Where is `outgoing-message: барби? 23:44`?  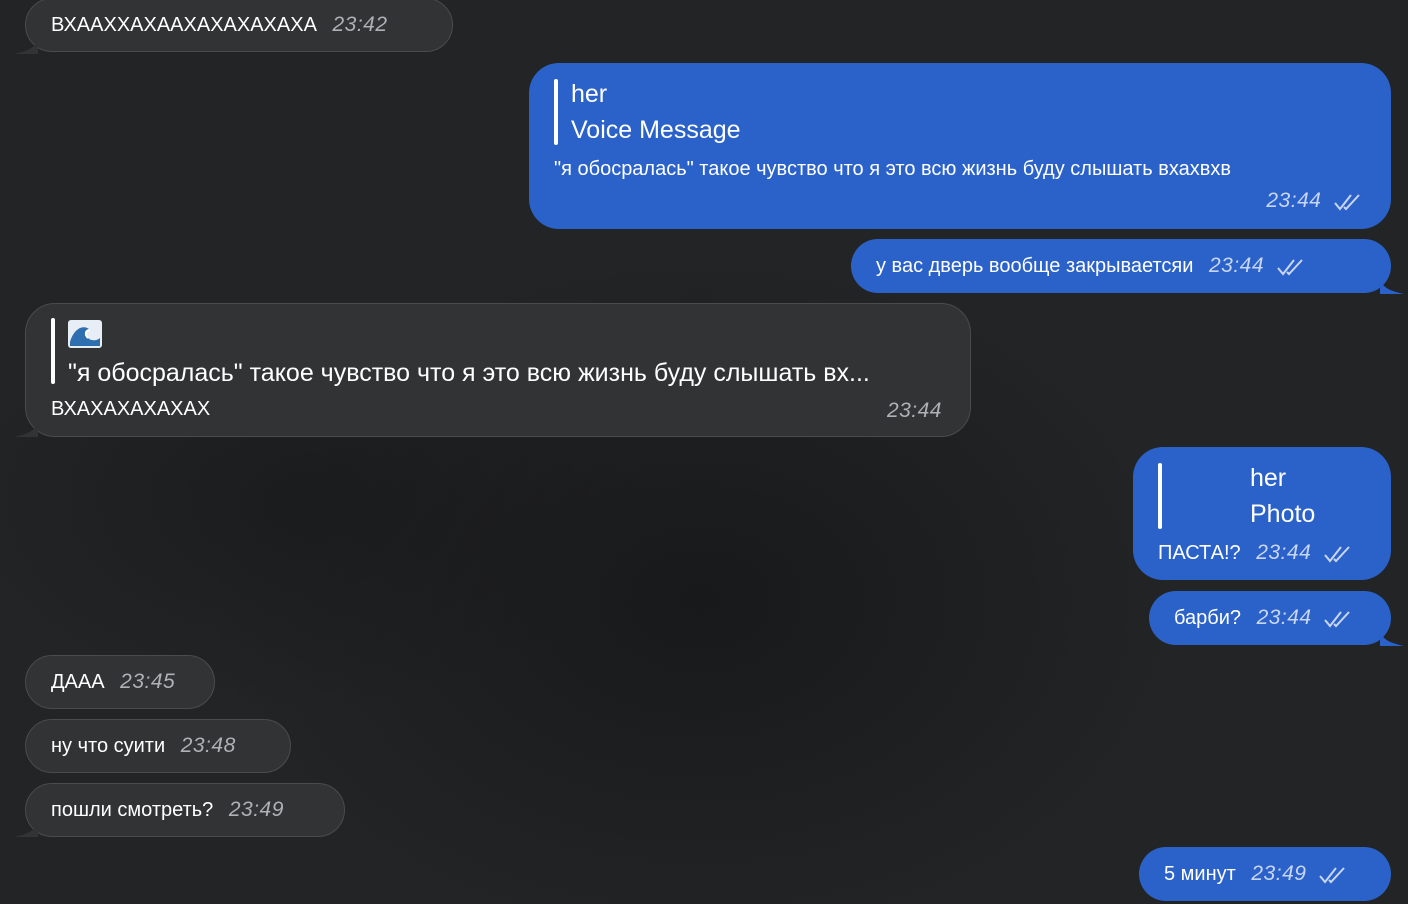
outgoing-message: барби? 23:44 is located at coordinates (1270, 618).